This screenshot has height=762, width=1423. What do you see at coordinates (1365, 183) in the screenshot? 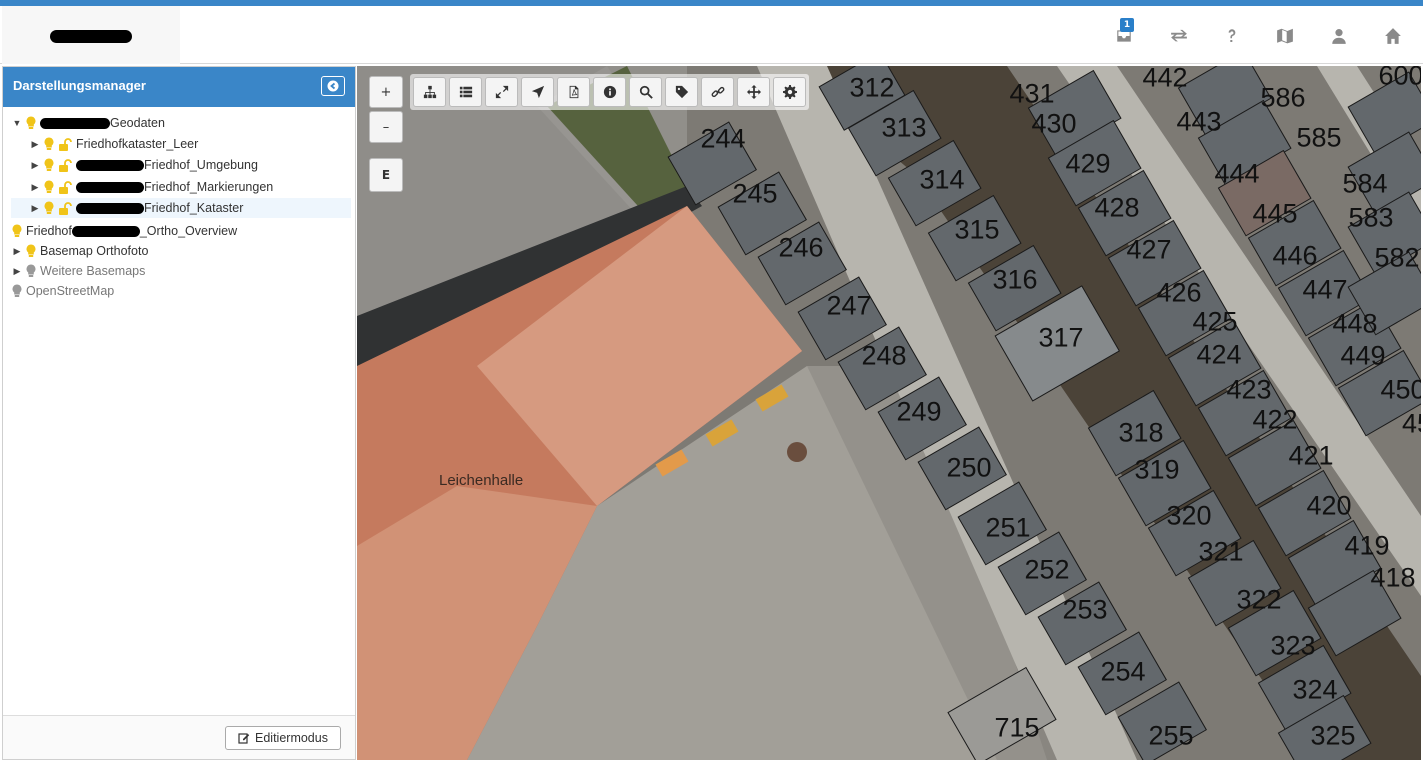
I see `grave-number-label: 584` at bounding box center [1365, 183].